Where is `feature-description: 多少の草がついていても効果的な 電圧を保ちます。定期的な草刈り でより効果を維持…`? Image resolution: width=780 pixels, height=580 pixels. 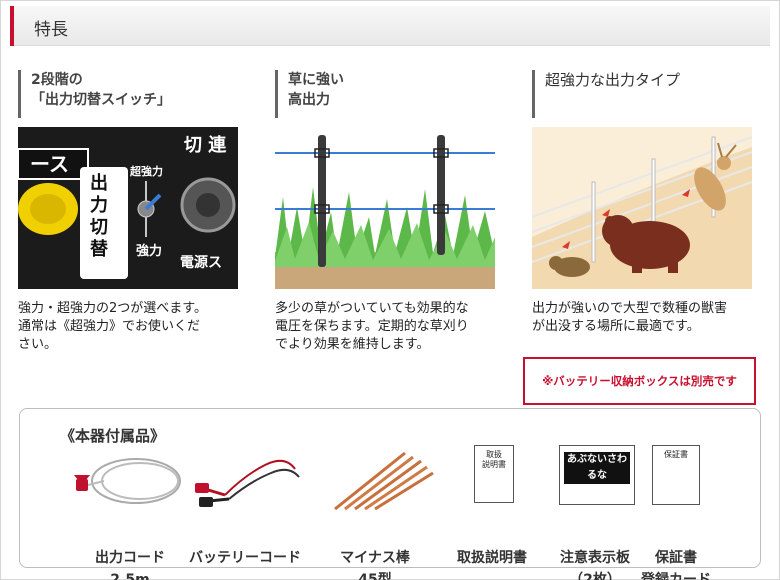
feature-description: 多少の草がついていても効果的な 電圧を保ちます。定期的な草刈り でより効果を維持… is located at coordinates (387, 327).